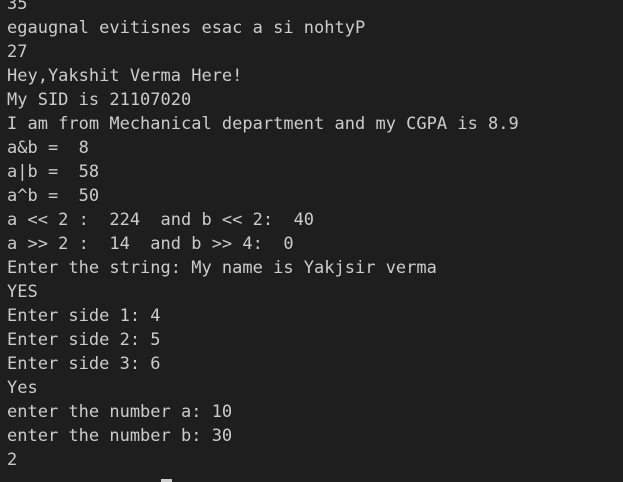  What do you see at coordinates (12, 460) in the screenshot?
I see `output-line: 2` at bounding box center [12, 460].